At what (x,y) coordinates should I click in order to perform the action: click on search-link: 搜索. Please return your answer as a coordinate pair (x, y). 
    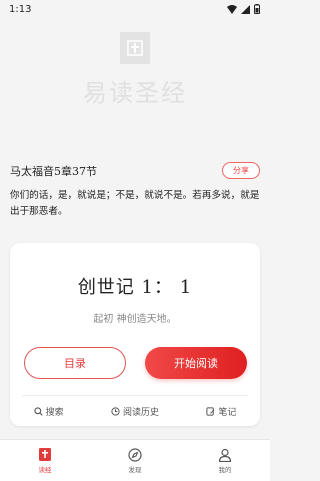
    Looking at the image, I should click on (49, 411).